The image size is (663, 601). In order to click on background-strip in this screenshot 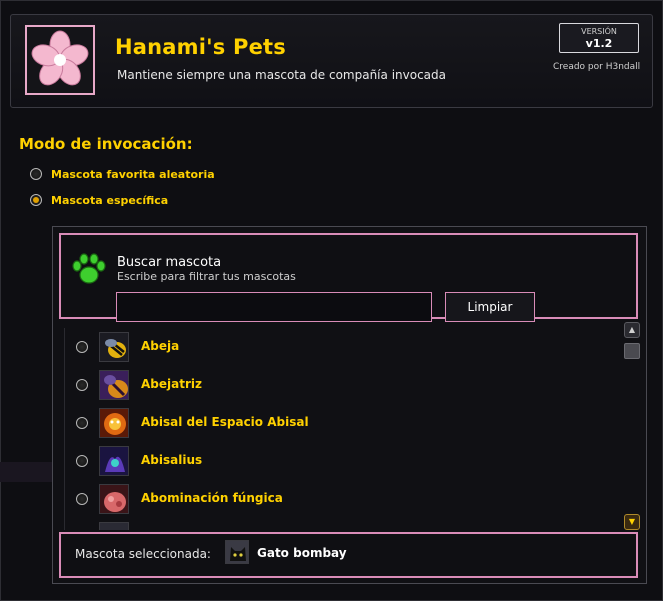, I will do `click(26, 472)`.